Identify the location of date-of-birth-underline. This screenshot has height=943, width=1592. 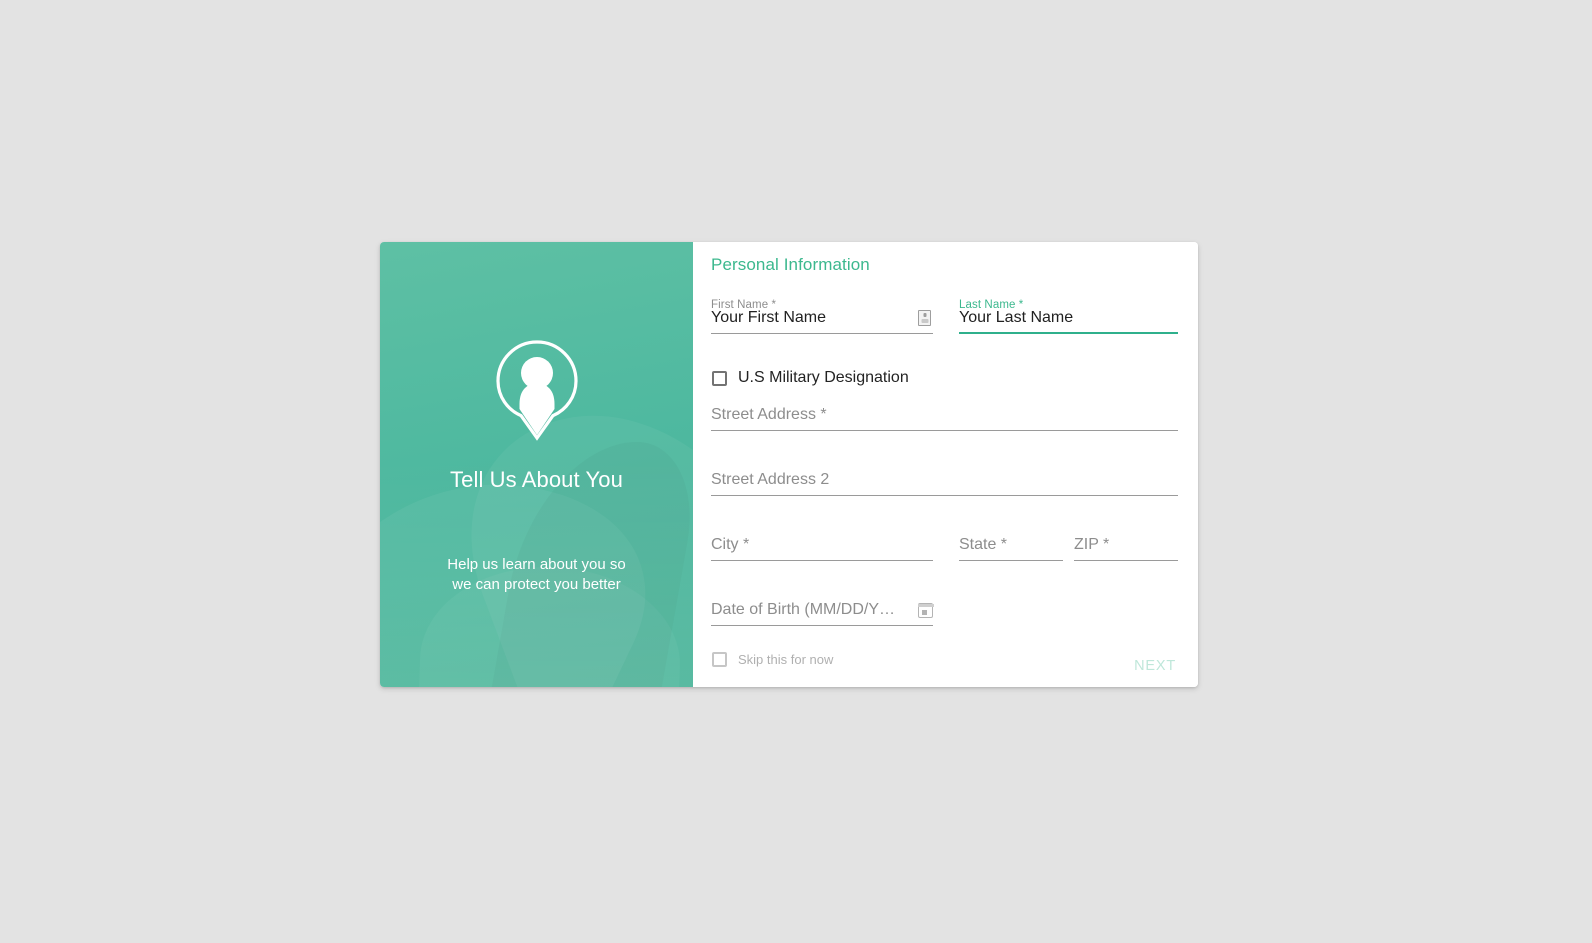
(822, 625).